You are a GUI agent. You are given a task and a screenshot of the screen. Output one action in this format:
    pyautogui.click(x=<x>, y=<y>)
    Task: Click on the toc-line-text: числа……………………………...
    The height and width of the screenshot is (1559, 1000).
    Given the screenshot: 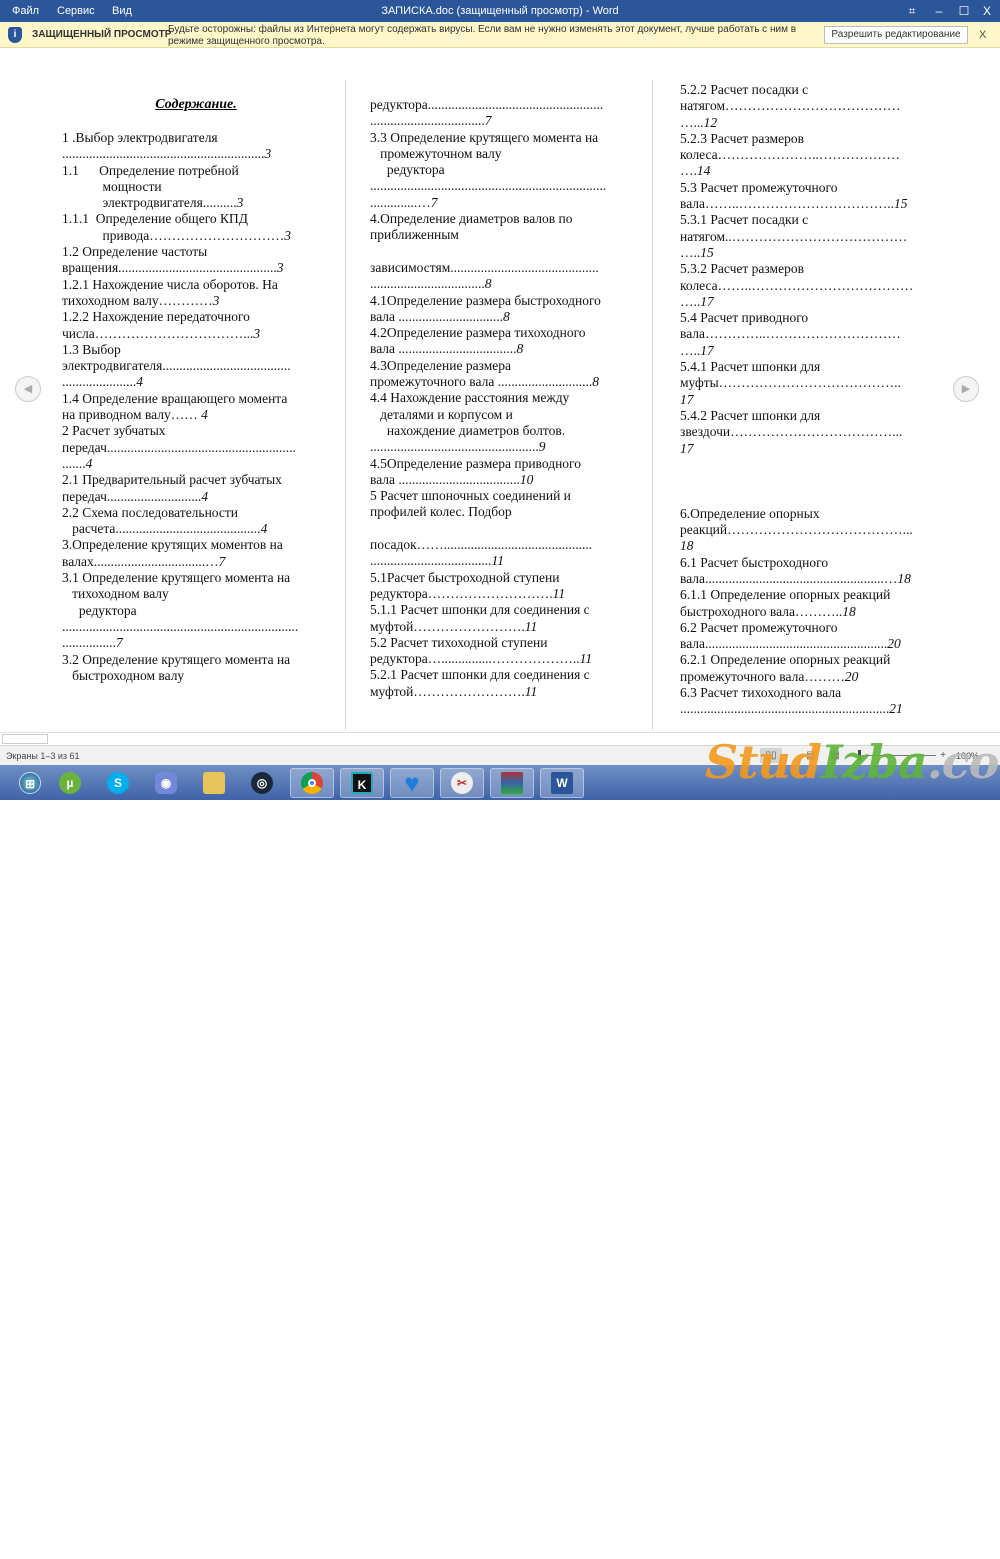 What is the action you would take?
    pyautogui.click(x=158, y=333)
    